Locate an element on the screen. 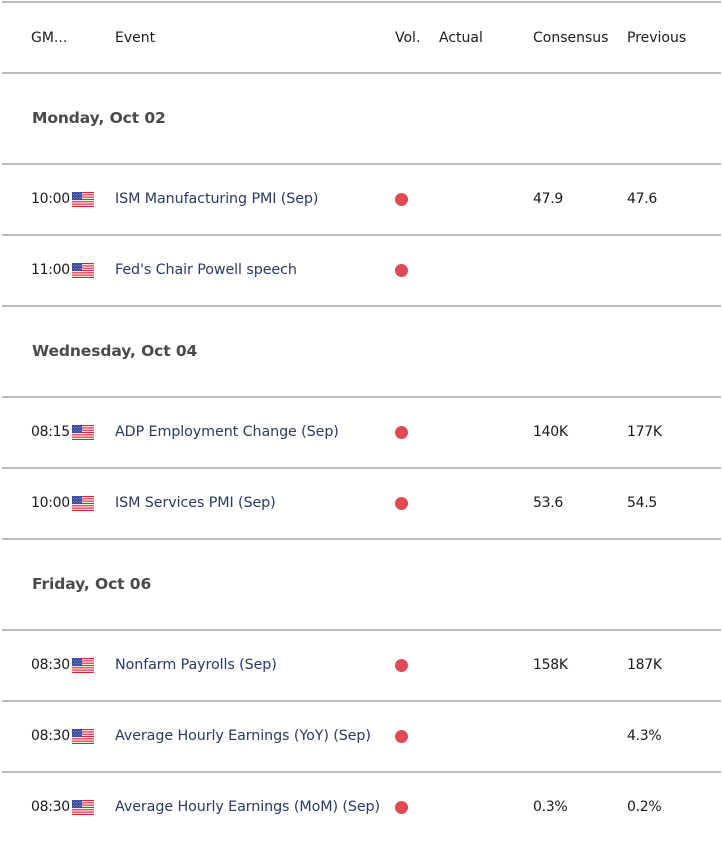 This screenshot has height=842, width=723. event-consensus: 140K is located at coordinates (550, 432).